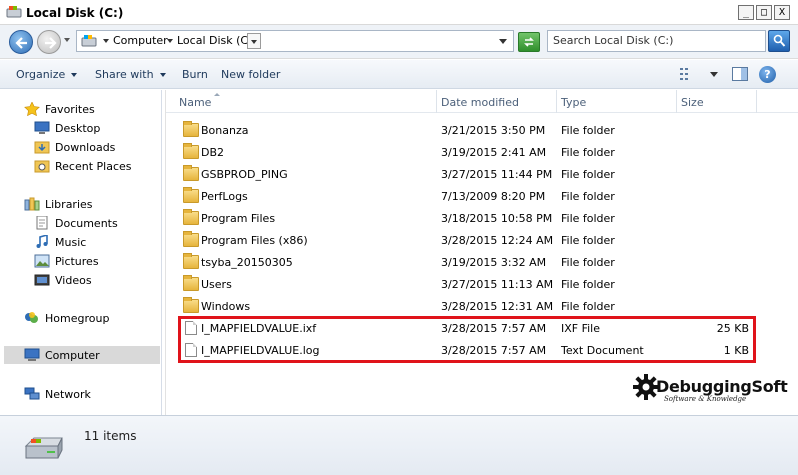  I want to click on file-row: Windows 3/28/2015 12:31 AM File folder, so click(482, 306).